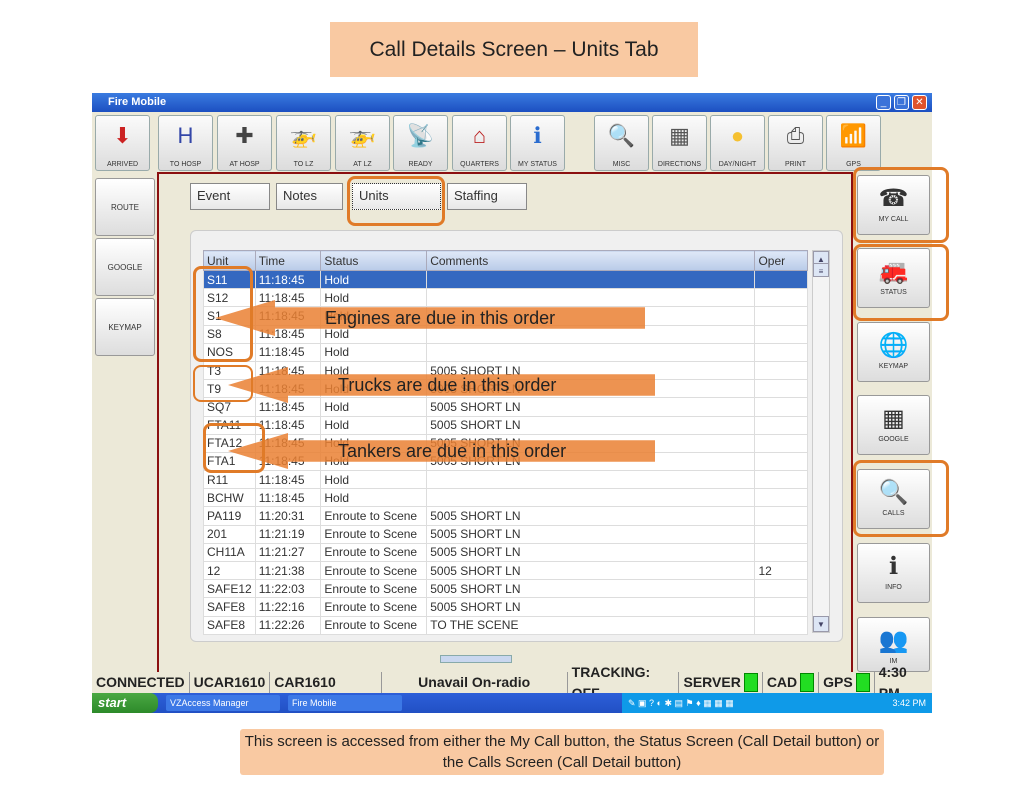 The image size is (1024, 791). What do you see at coordinates (737, 135) in the screenshot?
I see `sun-icon: ●` at bounding box center [737, 135].